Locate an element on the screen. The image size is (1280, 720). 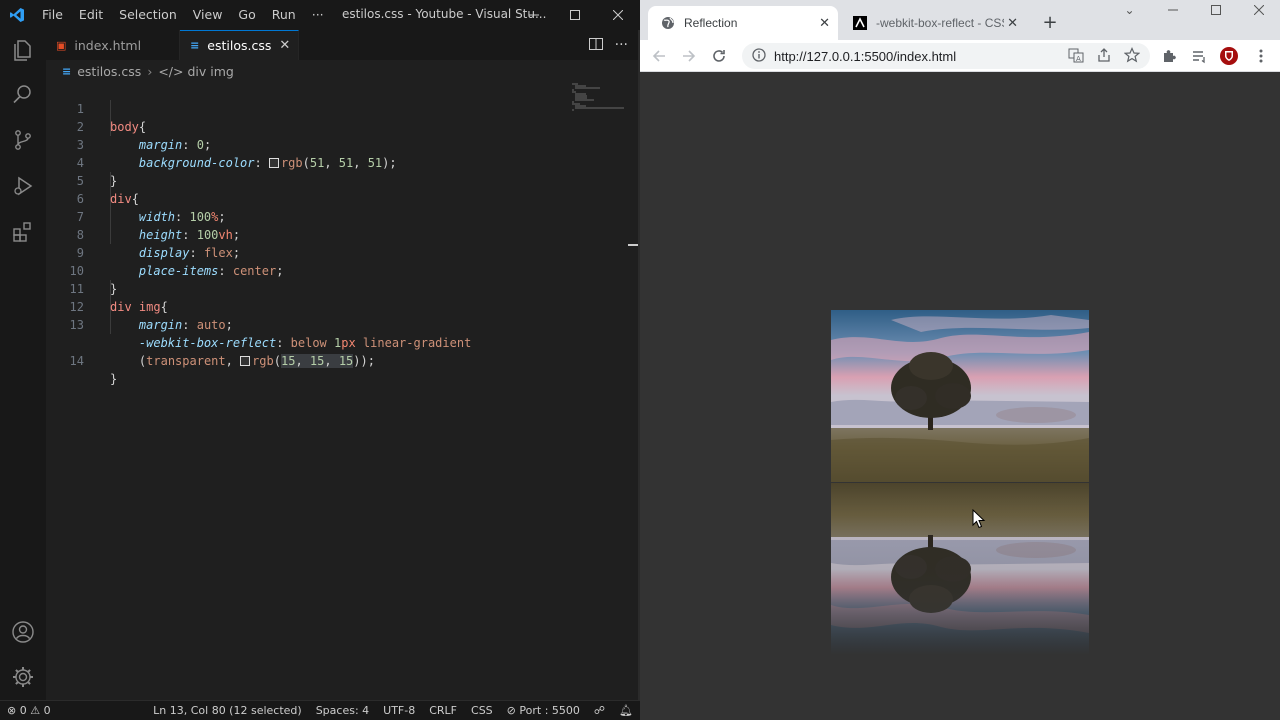
notifications-bell-icon: 🔔︎ is located at coordinates (626, 710).